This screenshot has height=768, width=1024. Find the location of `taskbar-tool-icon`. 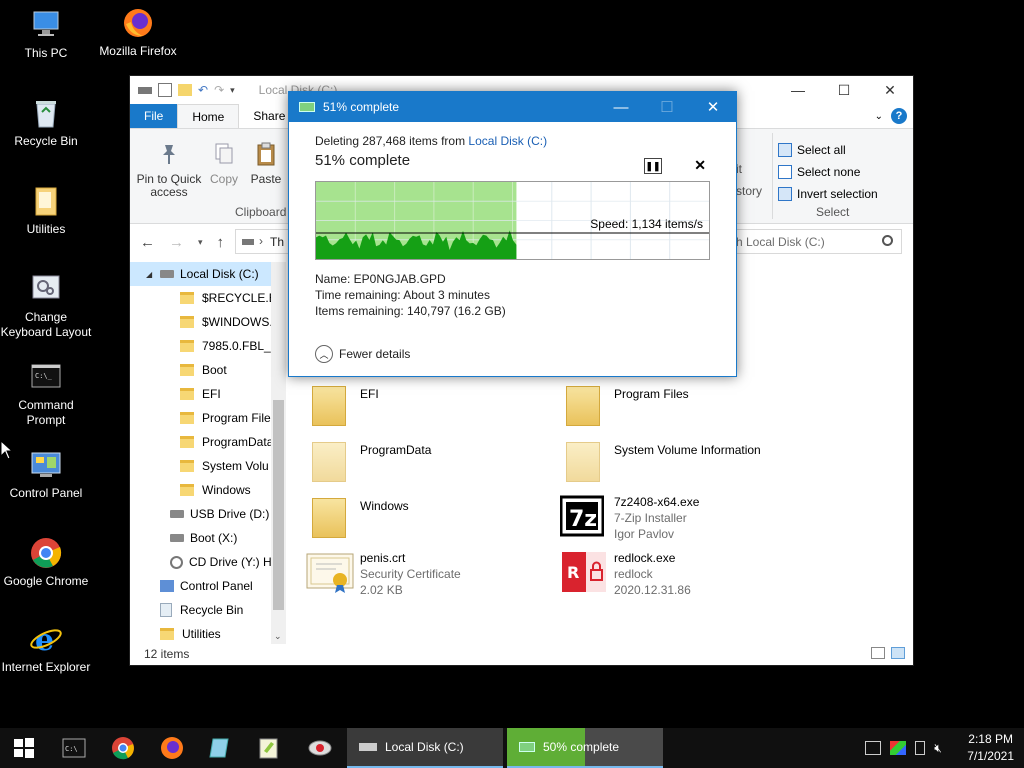

taskbar-tool-icon is located at coordinates (320, 748).